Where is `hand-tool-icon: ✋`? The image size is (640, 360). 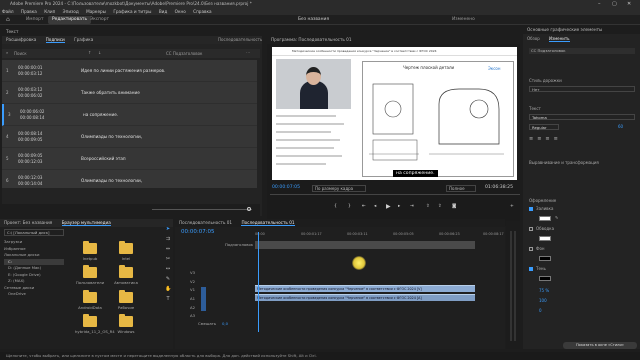
hand-tool-icon: ✋ is located at coordinates (168, 289).